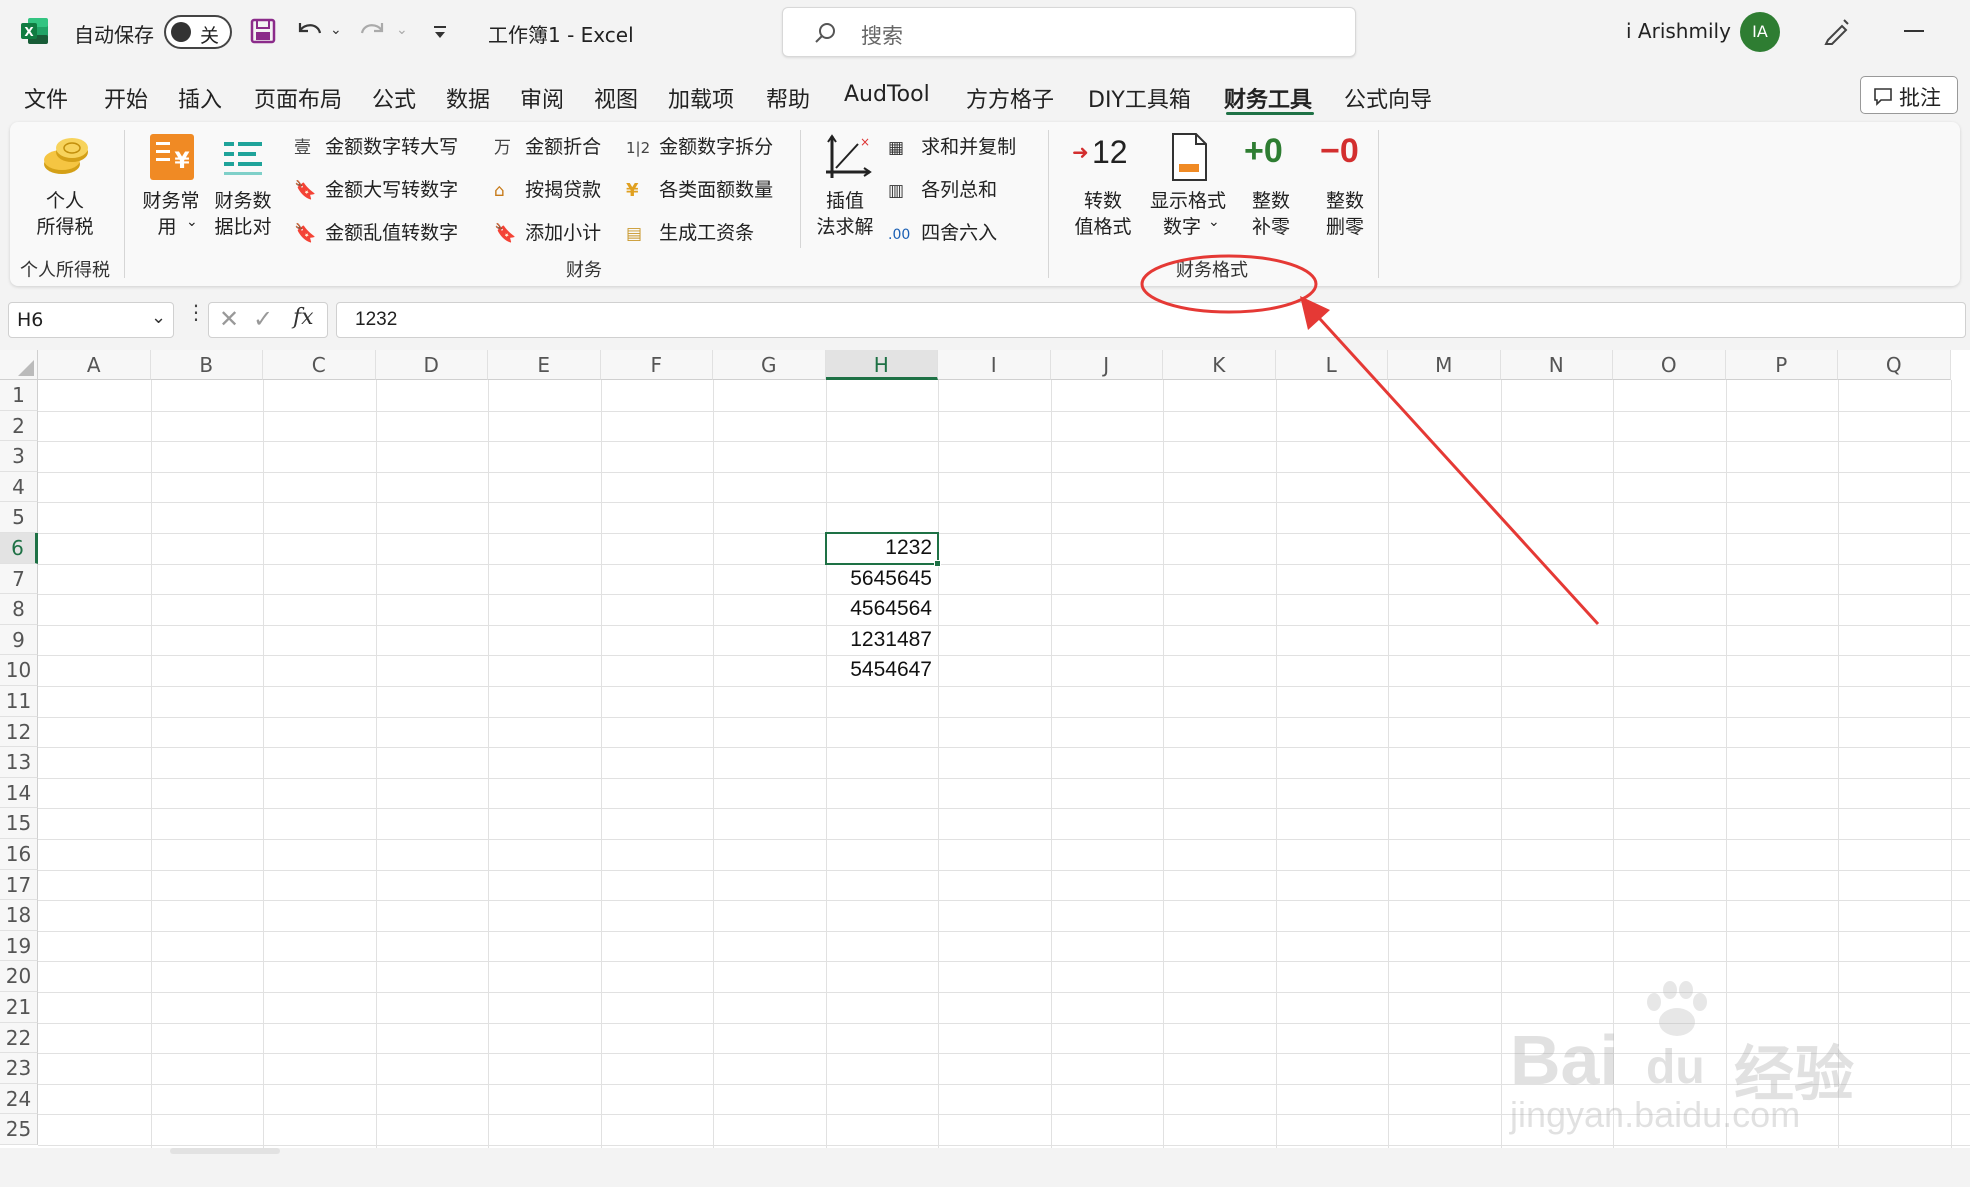 The height and width of the screenshot is (1187, 1970). I want to click on annotation-ellipse, so click(1229, 284).